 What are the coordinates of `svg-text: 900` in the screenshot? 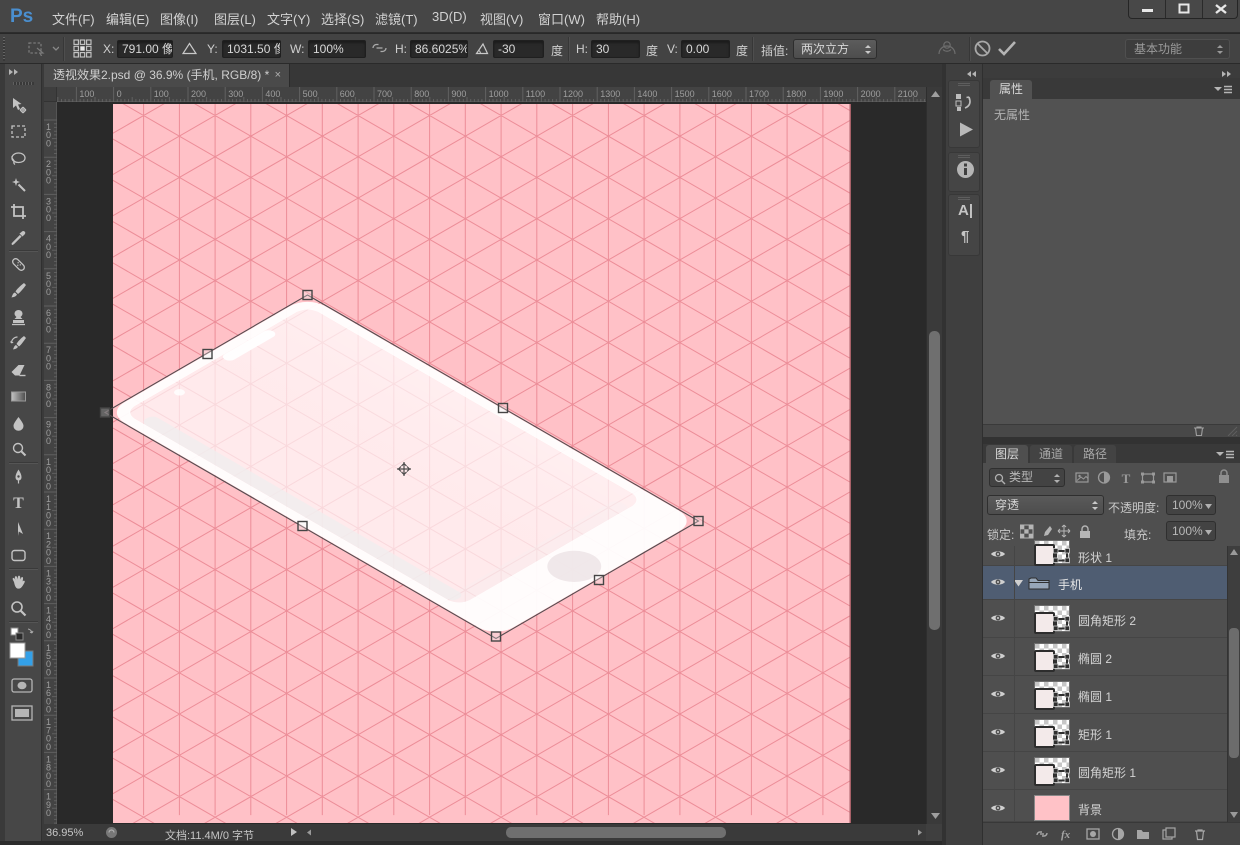 It's located at (458, 94).